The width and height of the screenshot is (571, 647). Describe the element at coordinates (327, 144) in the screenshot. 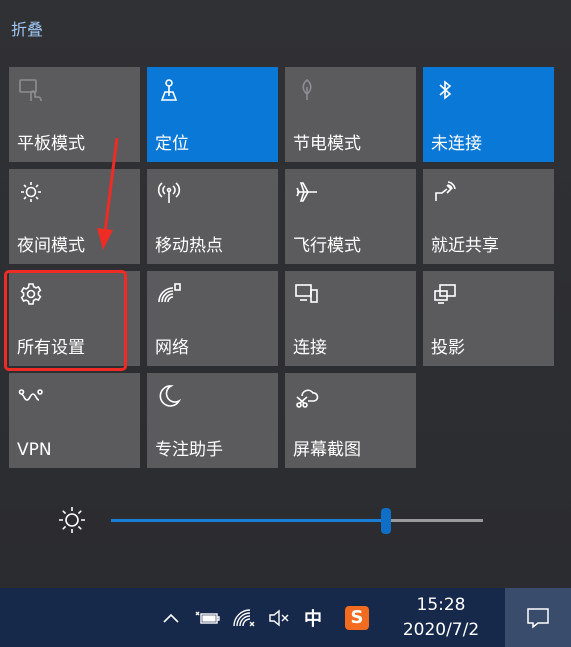

I see `tile-label: 节电模式` at that location.